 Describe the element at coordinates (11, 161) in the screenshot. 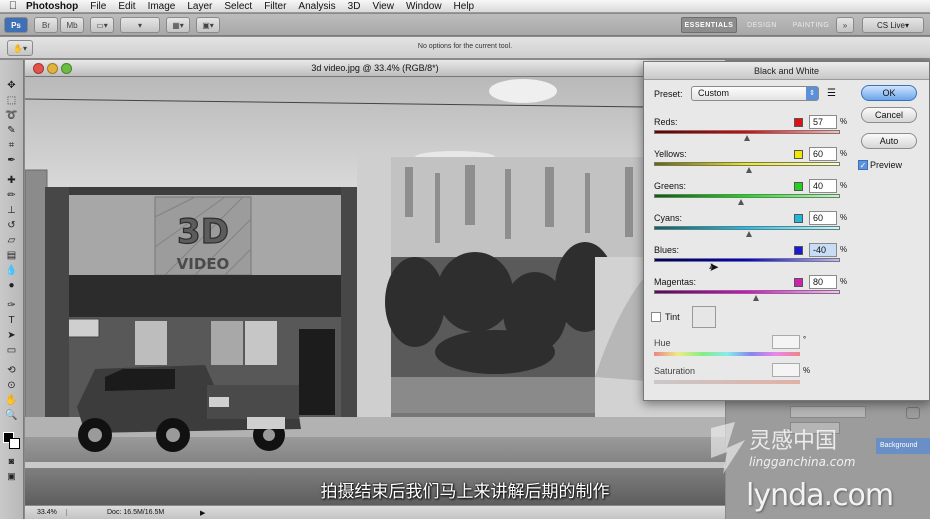

I see `eyedropper-tool-icon: ✒` at that location.